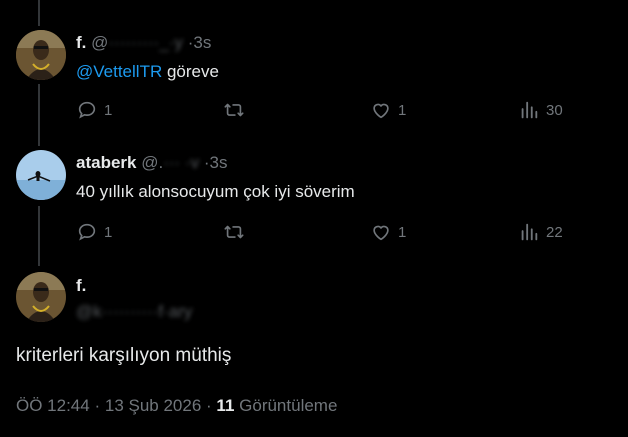 This screenshot has height=437, width=628. I want to click on tweet-actions: 1 1 22, so click(326, 232).